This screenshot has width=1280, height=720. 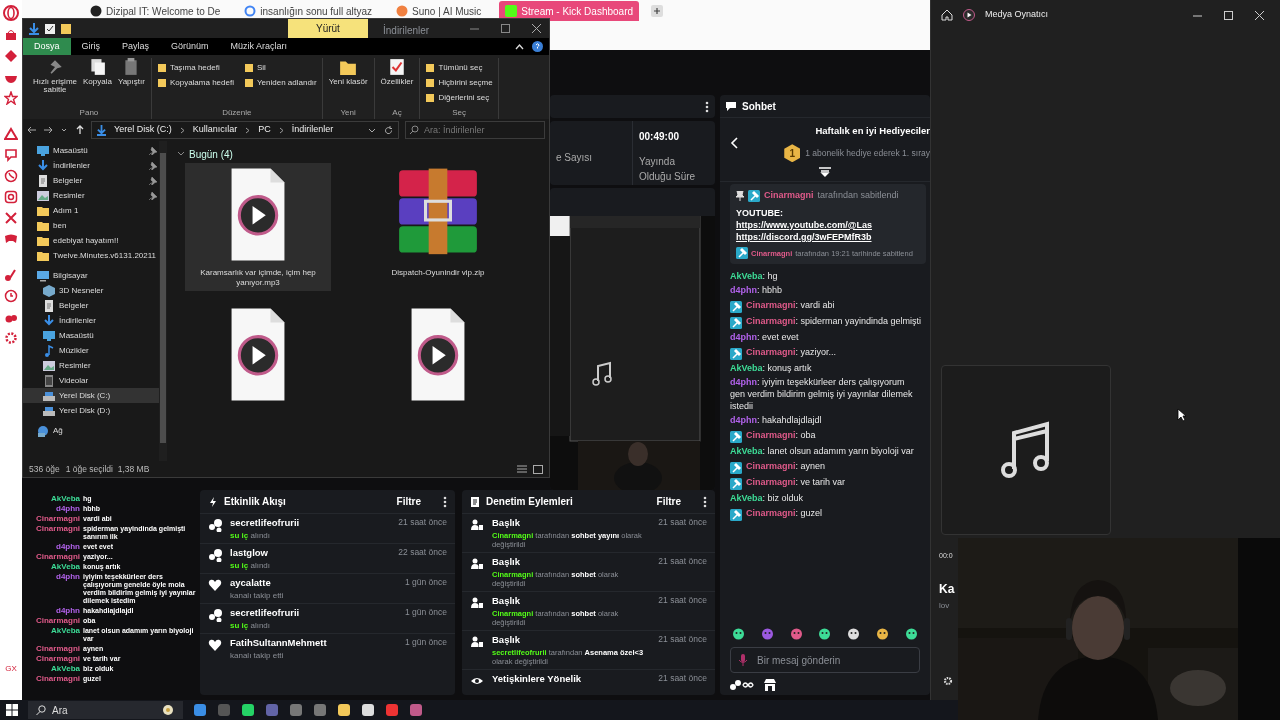 What do you see at coordinates (97, 72) in the screenshot?
I see `ribbon-button: Kopyala` at bounding box center [97, 72].